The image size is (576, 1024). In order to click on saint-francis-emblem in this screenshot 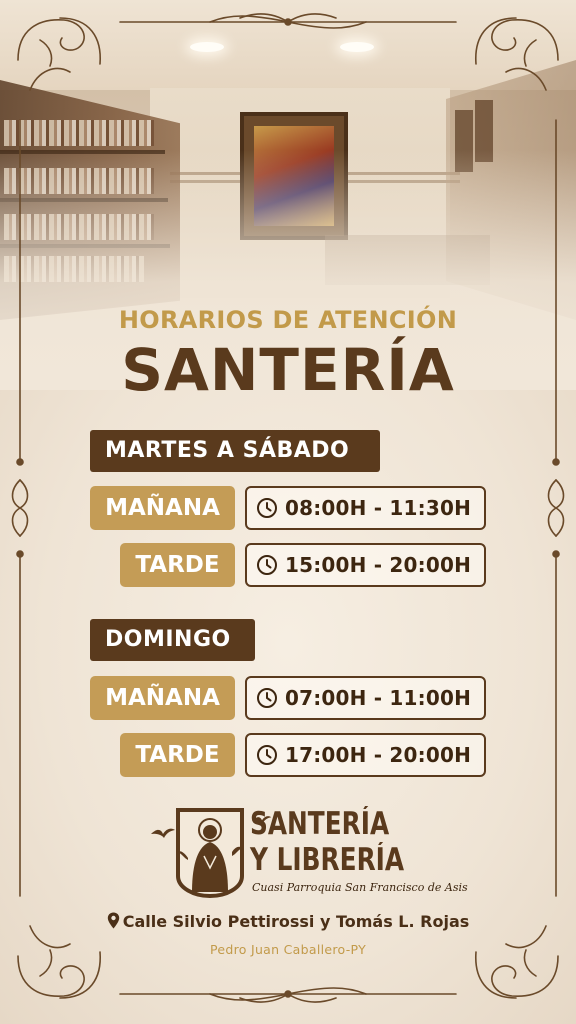, I will do `click(210, 853)`.